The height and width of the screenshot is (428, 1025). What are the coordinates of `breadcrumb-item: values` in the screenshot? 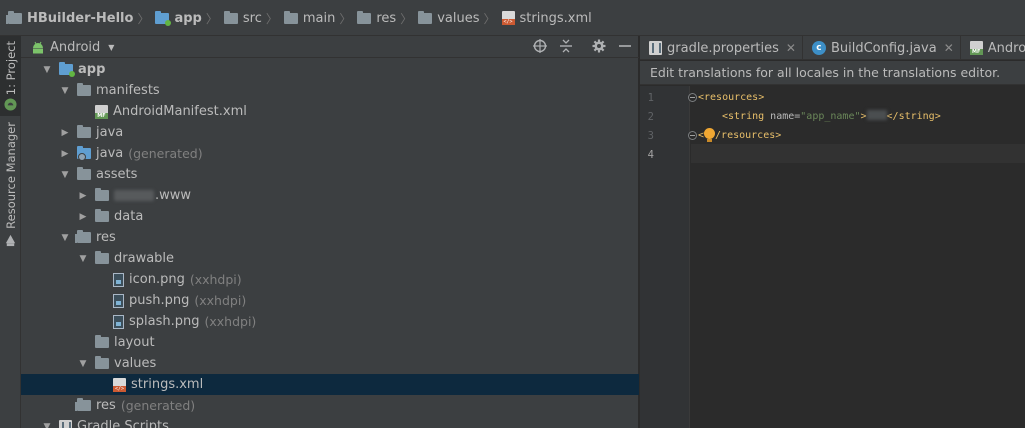 It's located at (449, 18).